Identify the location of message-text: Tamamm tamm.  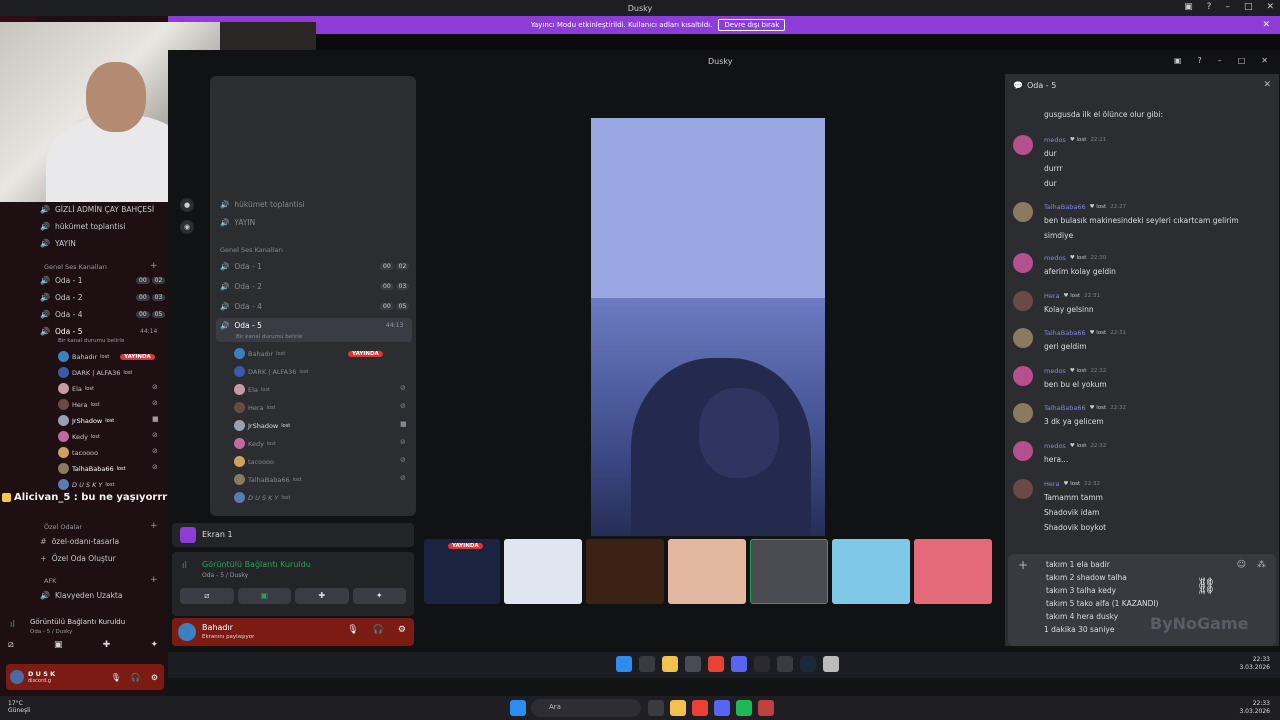
(1073, 497).